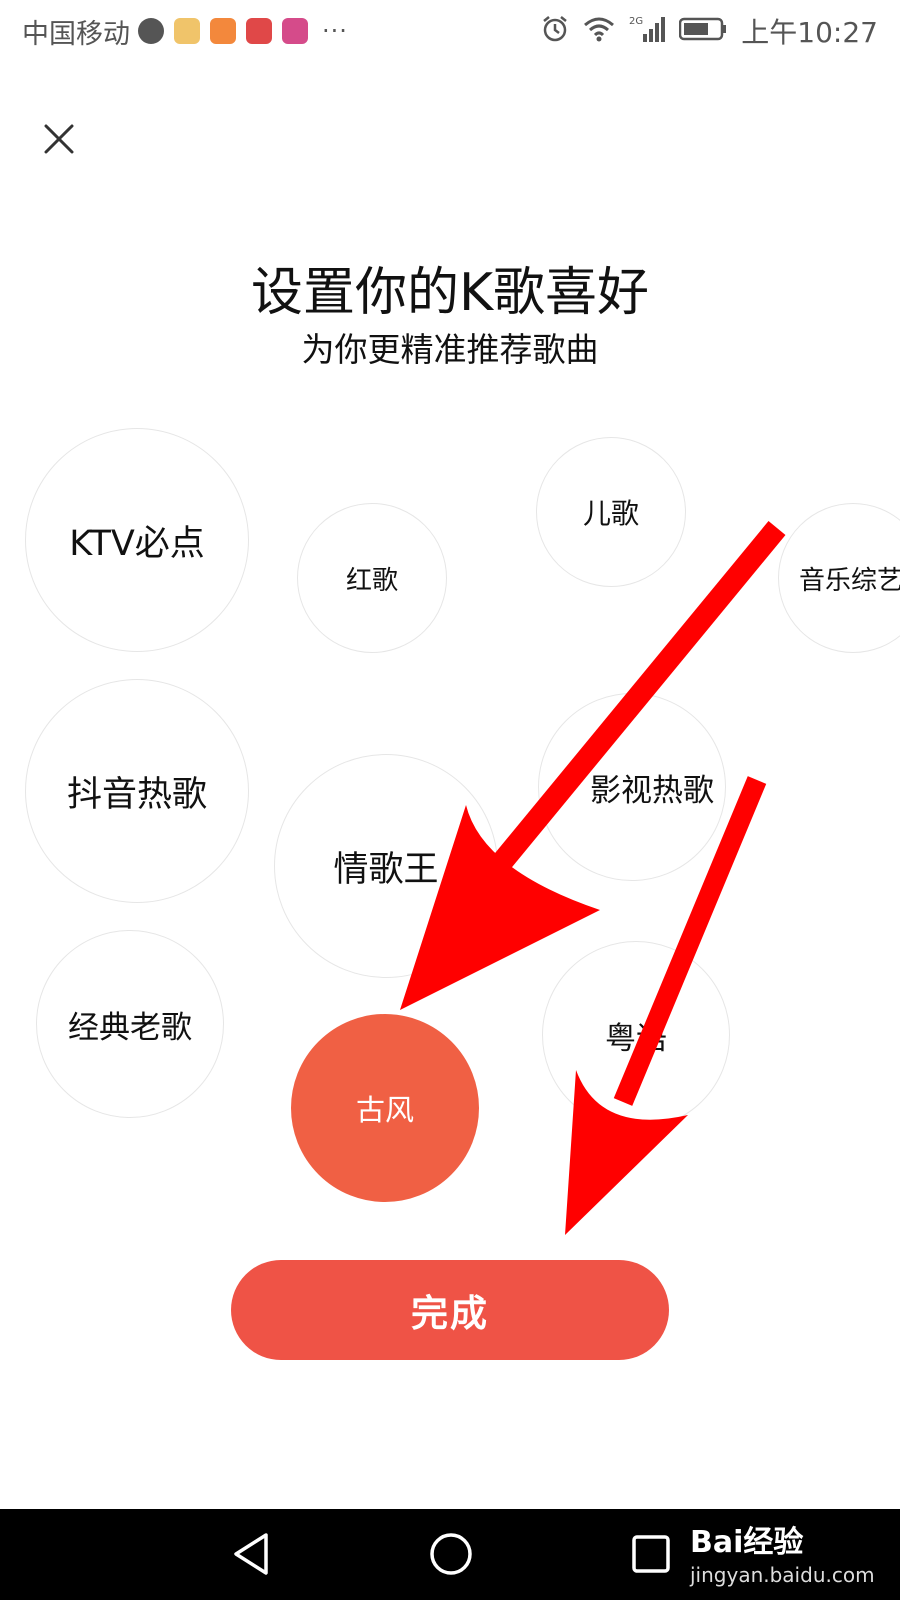 Image resolution: width=900 pixels, height=1600 pixels. I want to click on navigation-bar: Bai经验 jingyan.baidu.com, so click(450, 1554).